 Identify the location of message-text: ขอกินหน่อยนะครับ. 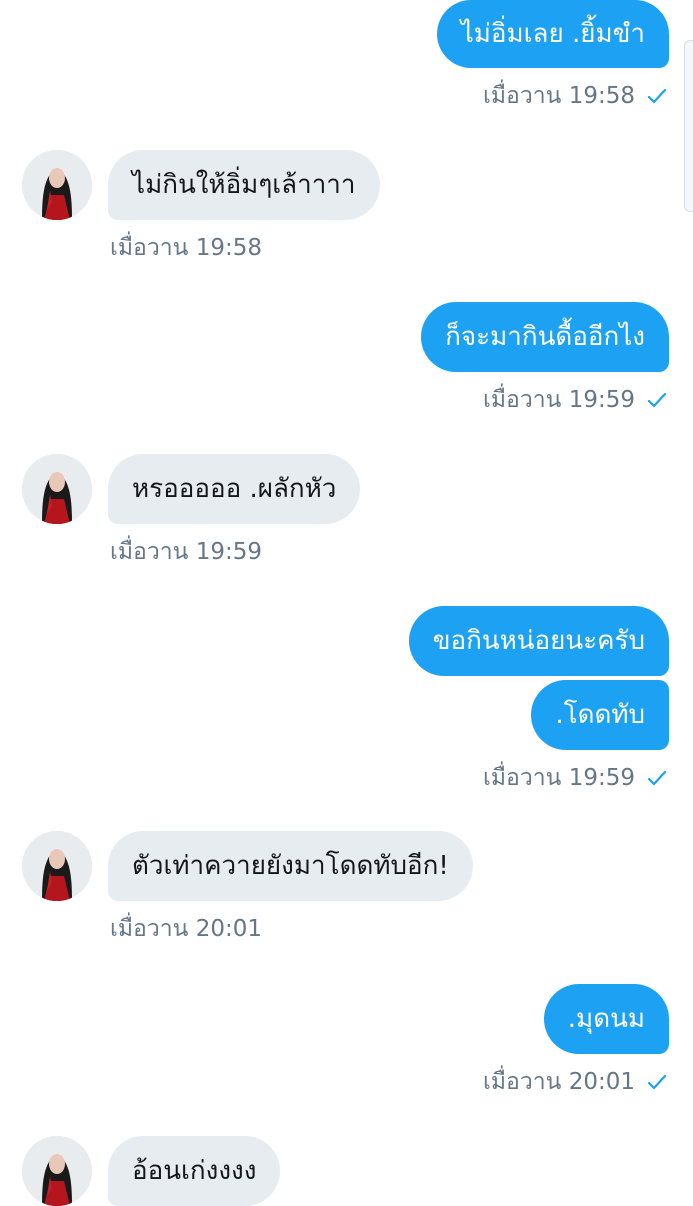
(538, 641).